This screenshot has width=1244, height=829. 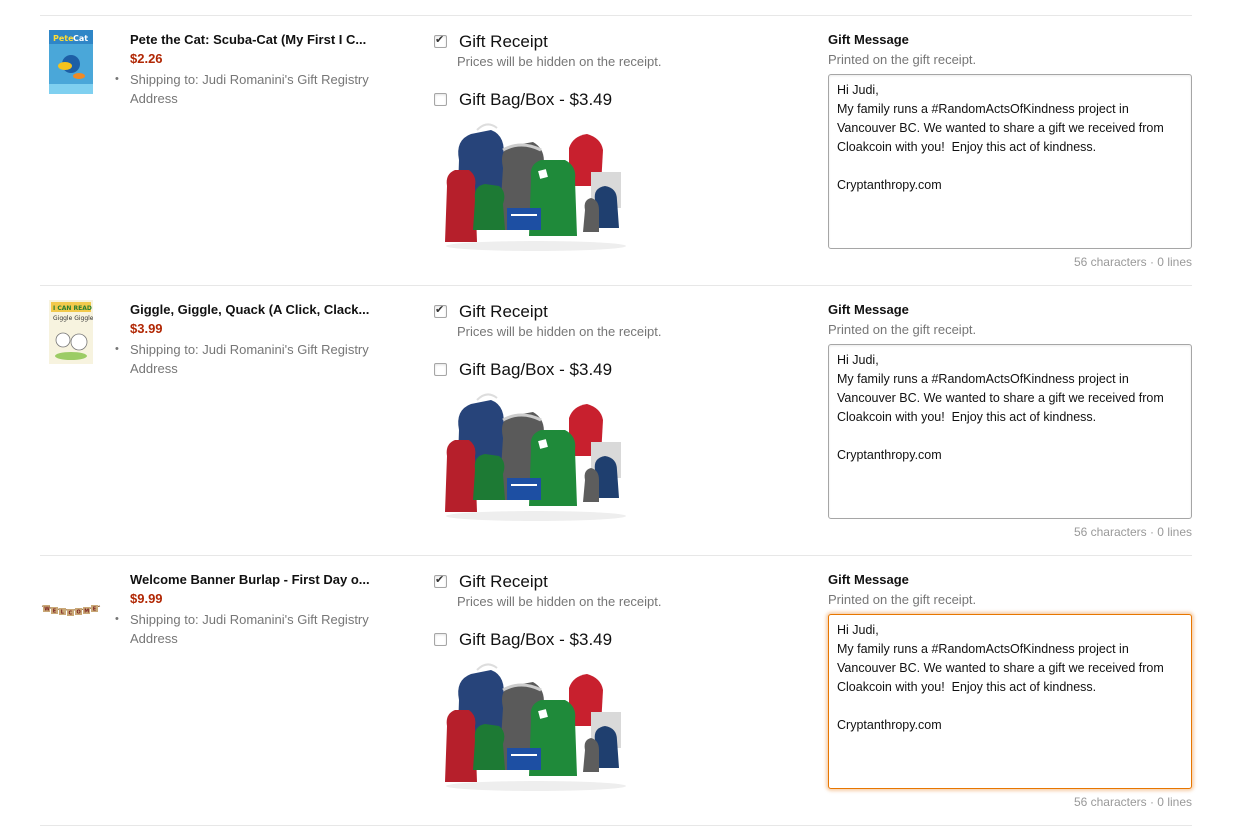 I want to click on svg-text: O, so click(x=79, y=613).